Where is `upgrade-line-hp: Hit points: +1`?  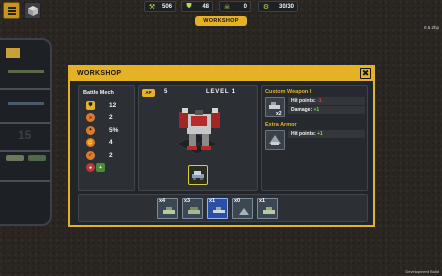 upgrade-line-hp: Hit points: +1 is located at coordinates (326, 134).